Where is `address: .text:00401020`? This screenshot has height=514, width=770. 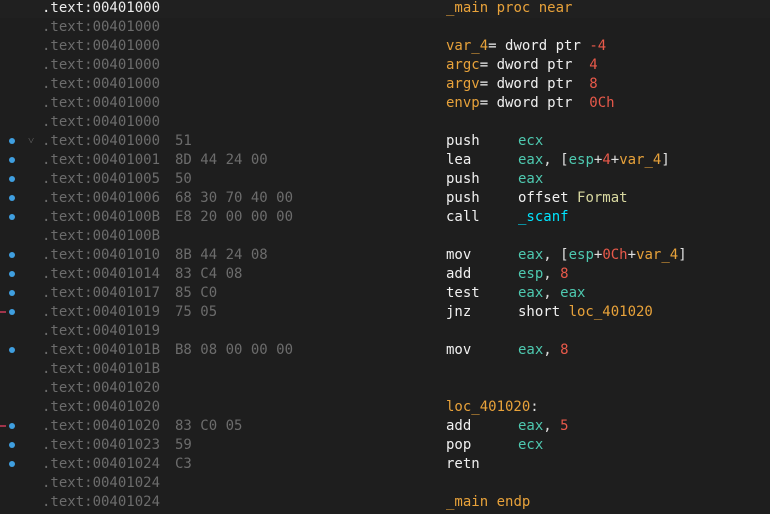 address: .text:00401020 is located at coordinates (101, 407).